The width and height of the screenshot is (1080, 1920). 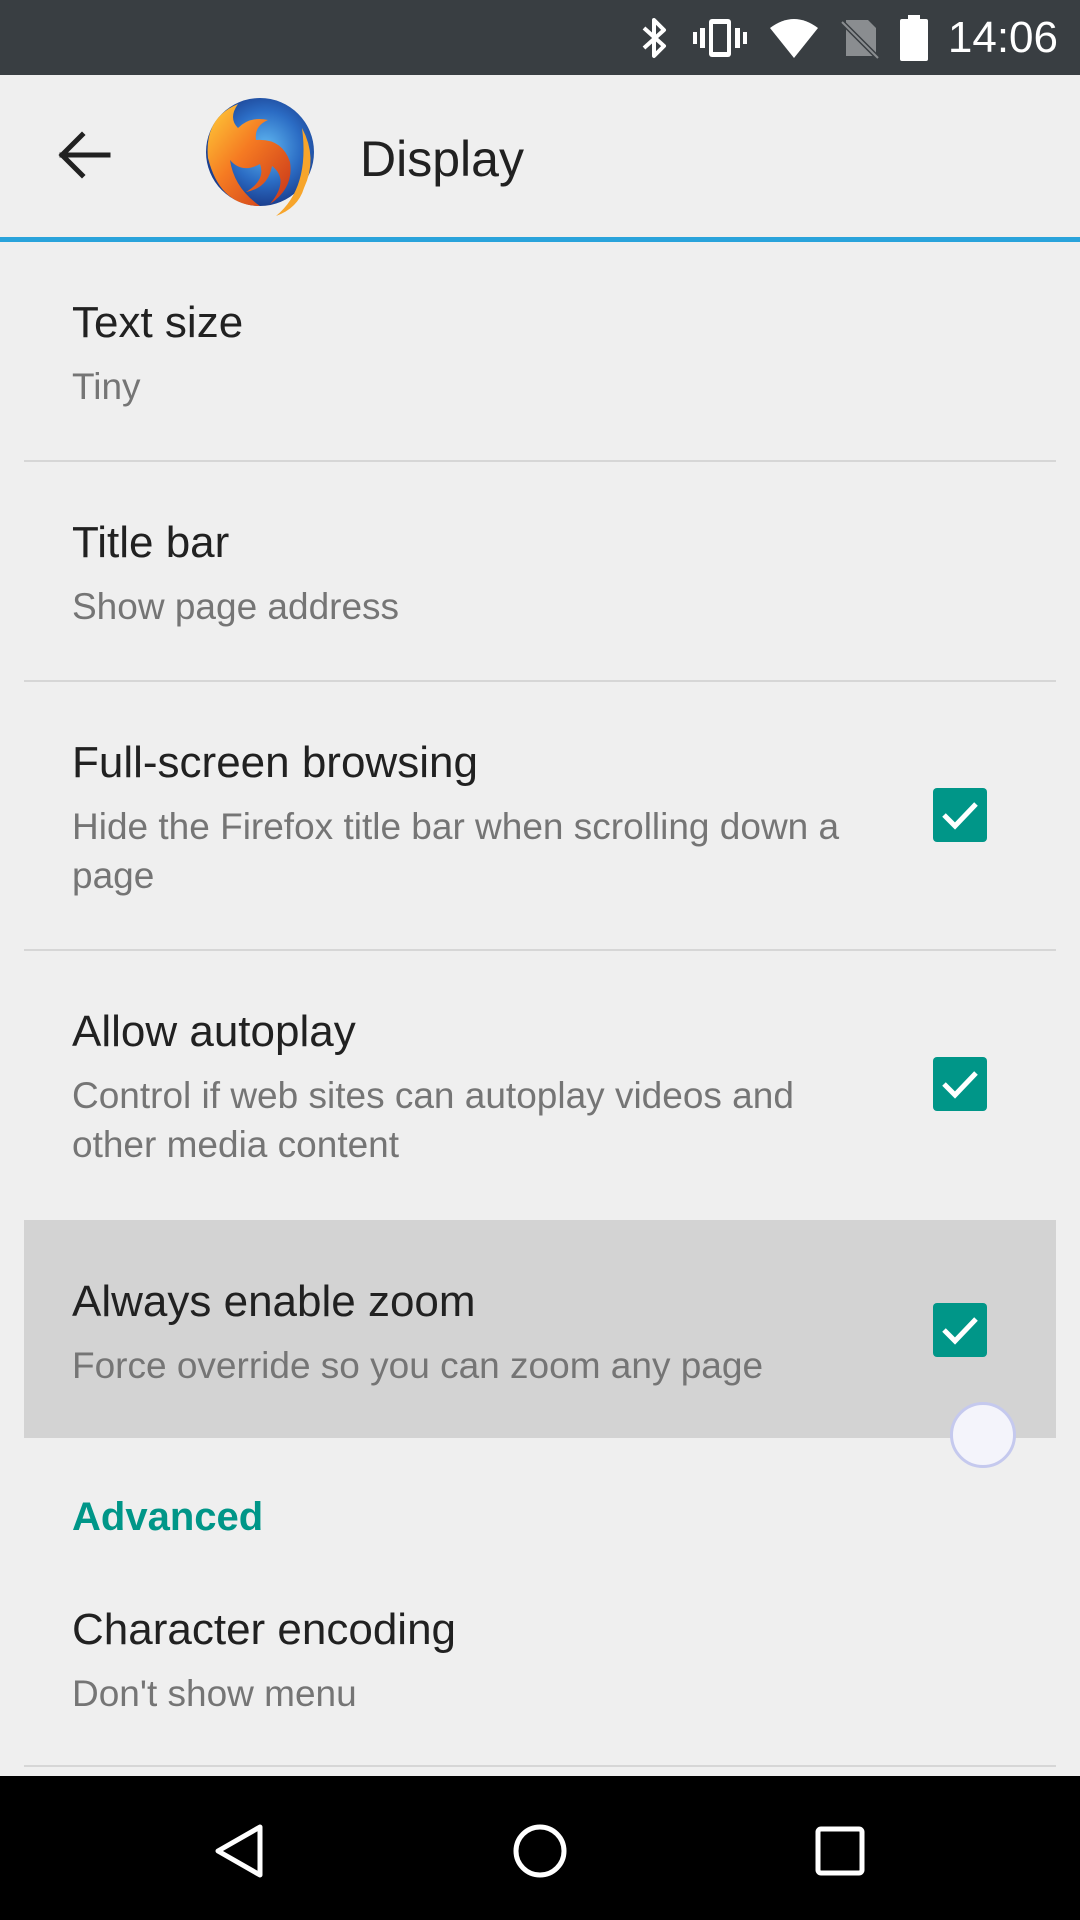 What do you see at coordinates (540, 572) in the screenshot?
I see `pref-title-bar: Title bar Show page address` at bounding box center [540, 572].